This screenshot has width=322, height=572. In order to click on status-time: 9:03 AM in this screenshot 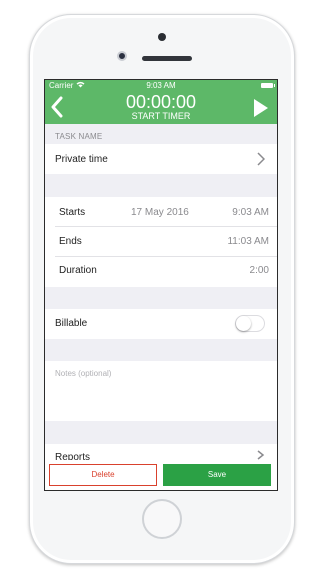, I will do `click(161, 85)`.